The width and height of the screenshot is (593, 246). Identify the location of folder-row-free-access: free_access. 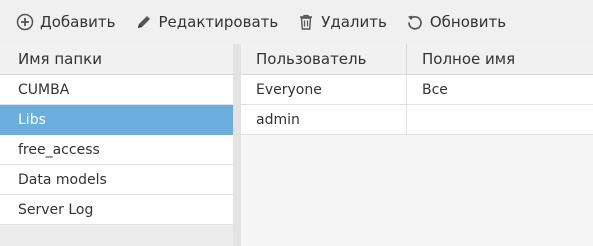
(116, 150).